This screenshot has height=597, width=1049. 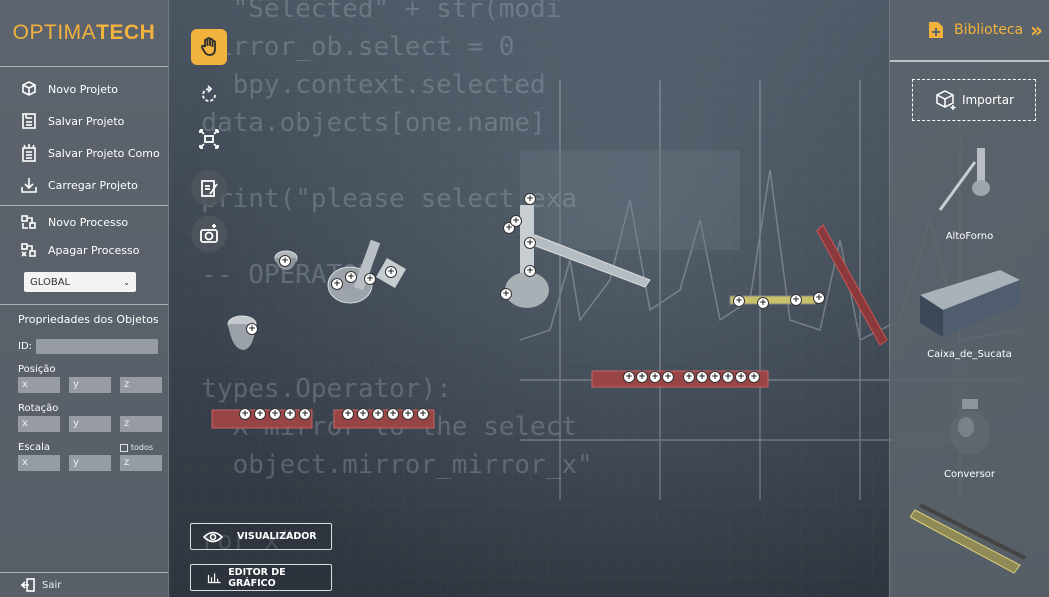 I want to click on save-project-as-label: Salvar Projeto Como, so click(x=104, y=153).